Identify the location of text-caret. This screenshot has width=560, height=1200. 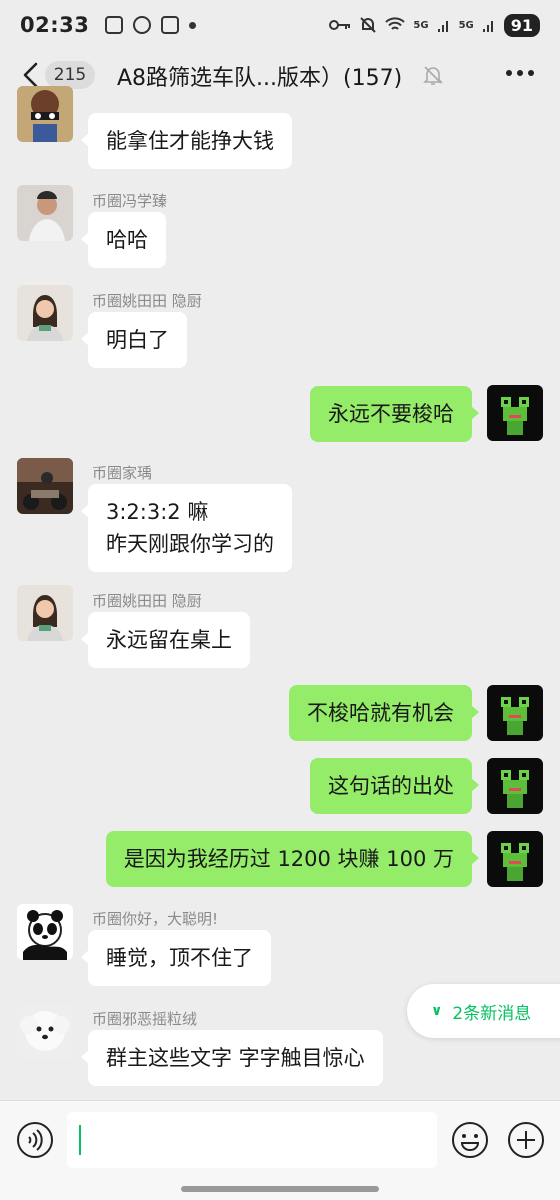
(80, 1140).